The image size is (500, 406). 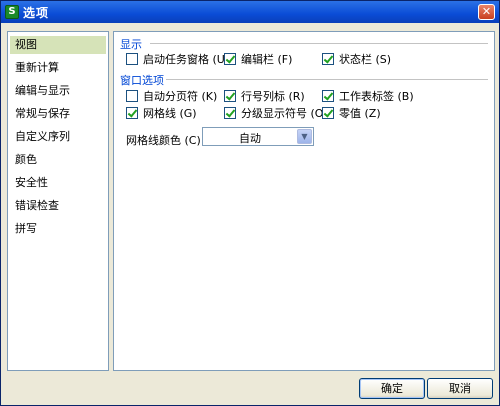 What do you see at coordinates (58, 137) in the screenshot?
I see `sidebar-item-custom-list: 自定义序列` at bounding box center [58, 137].